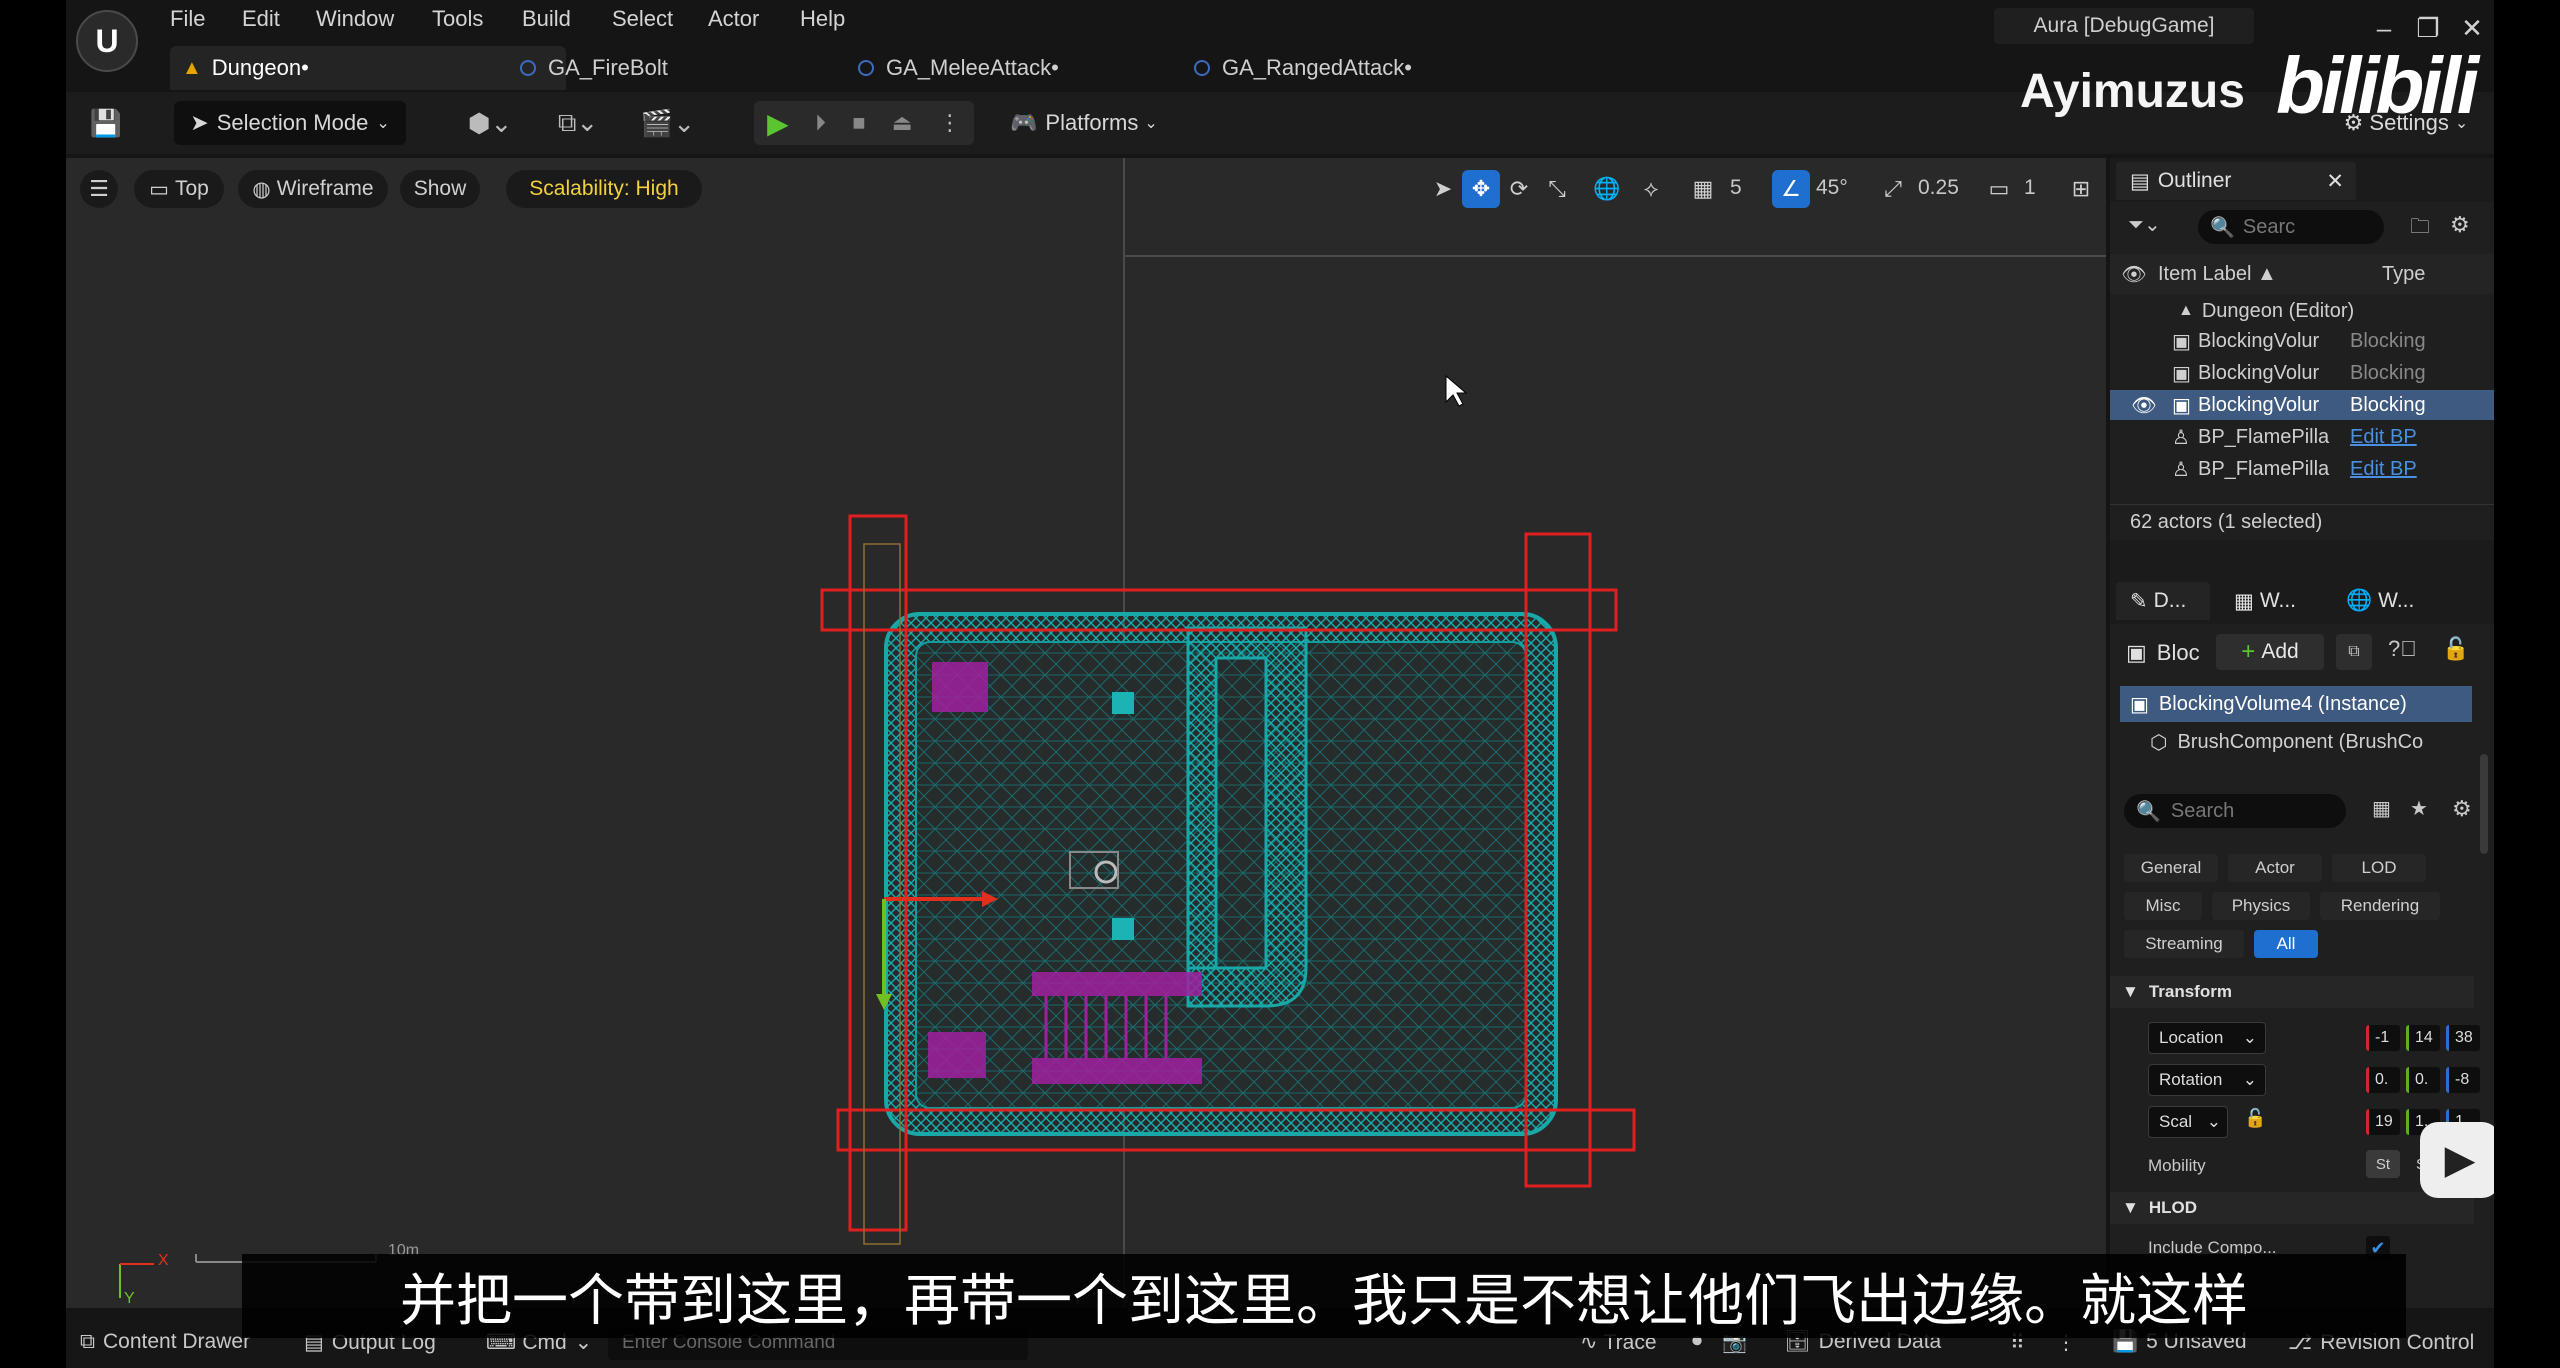 This screenshot has width=2560, height=1368. Describe the element at coordinates (668, 123) in the screenshot. I see `cinematics-icon: 🎬⌄` at that location.